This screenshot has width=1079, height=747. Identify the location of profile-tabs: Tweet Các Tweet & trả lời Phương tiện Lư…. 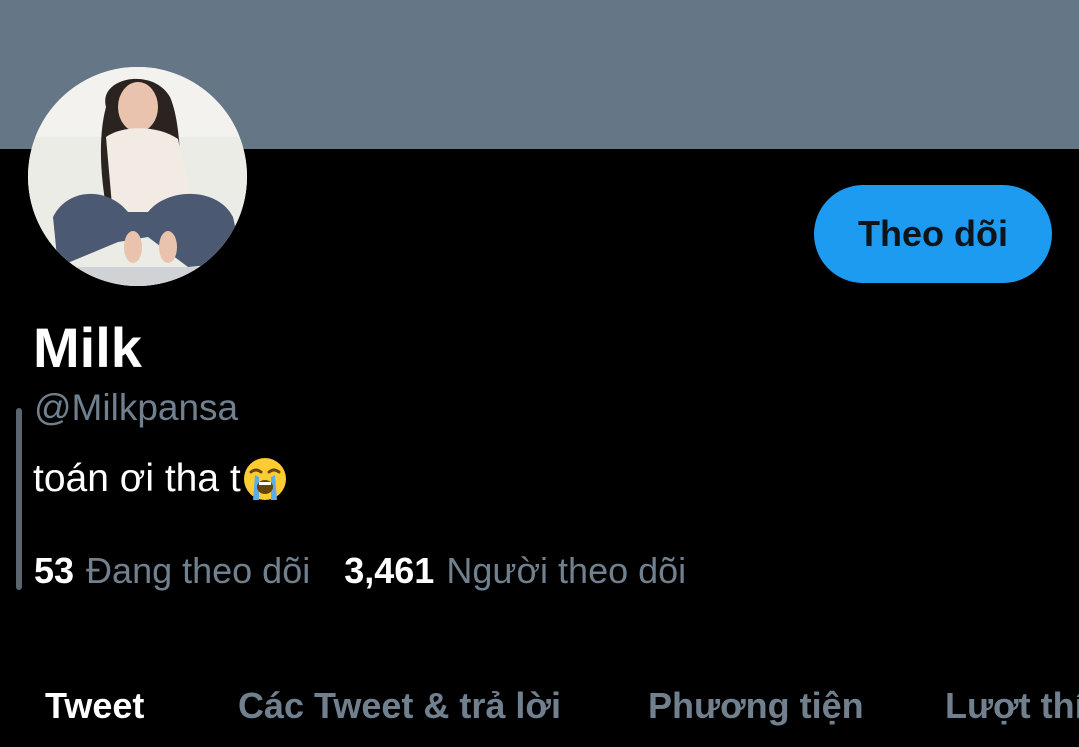
(539, 706).